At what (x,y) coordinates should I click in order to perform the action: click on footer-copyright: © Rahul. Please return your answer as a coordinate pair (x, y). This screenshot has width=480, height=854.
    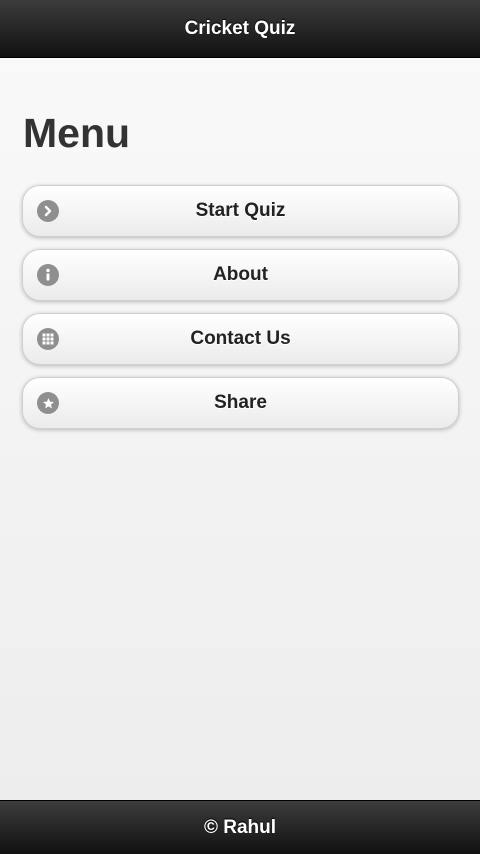
    Looking at the image, I should click on (240, 827).